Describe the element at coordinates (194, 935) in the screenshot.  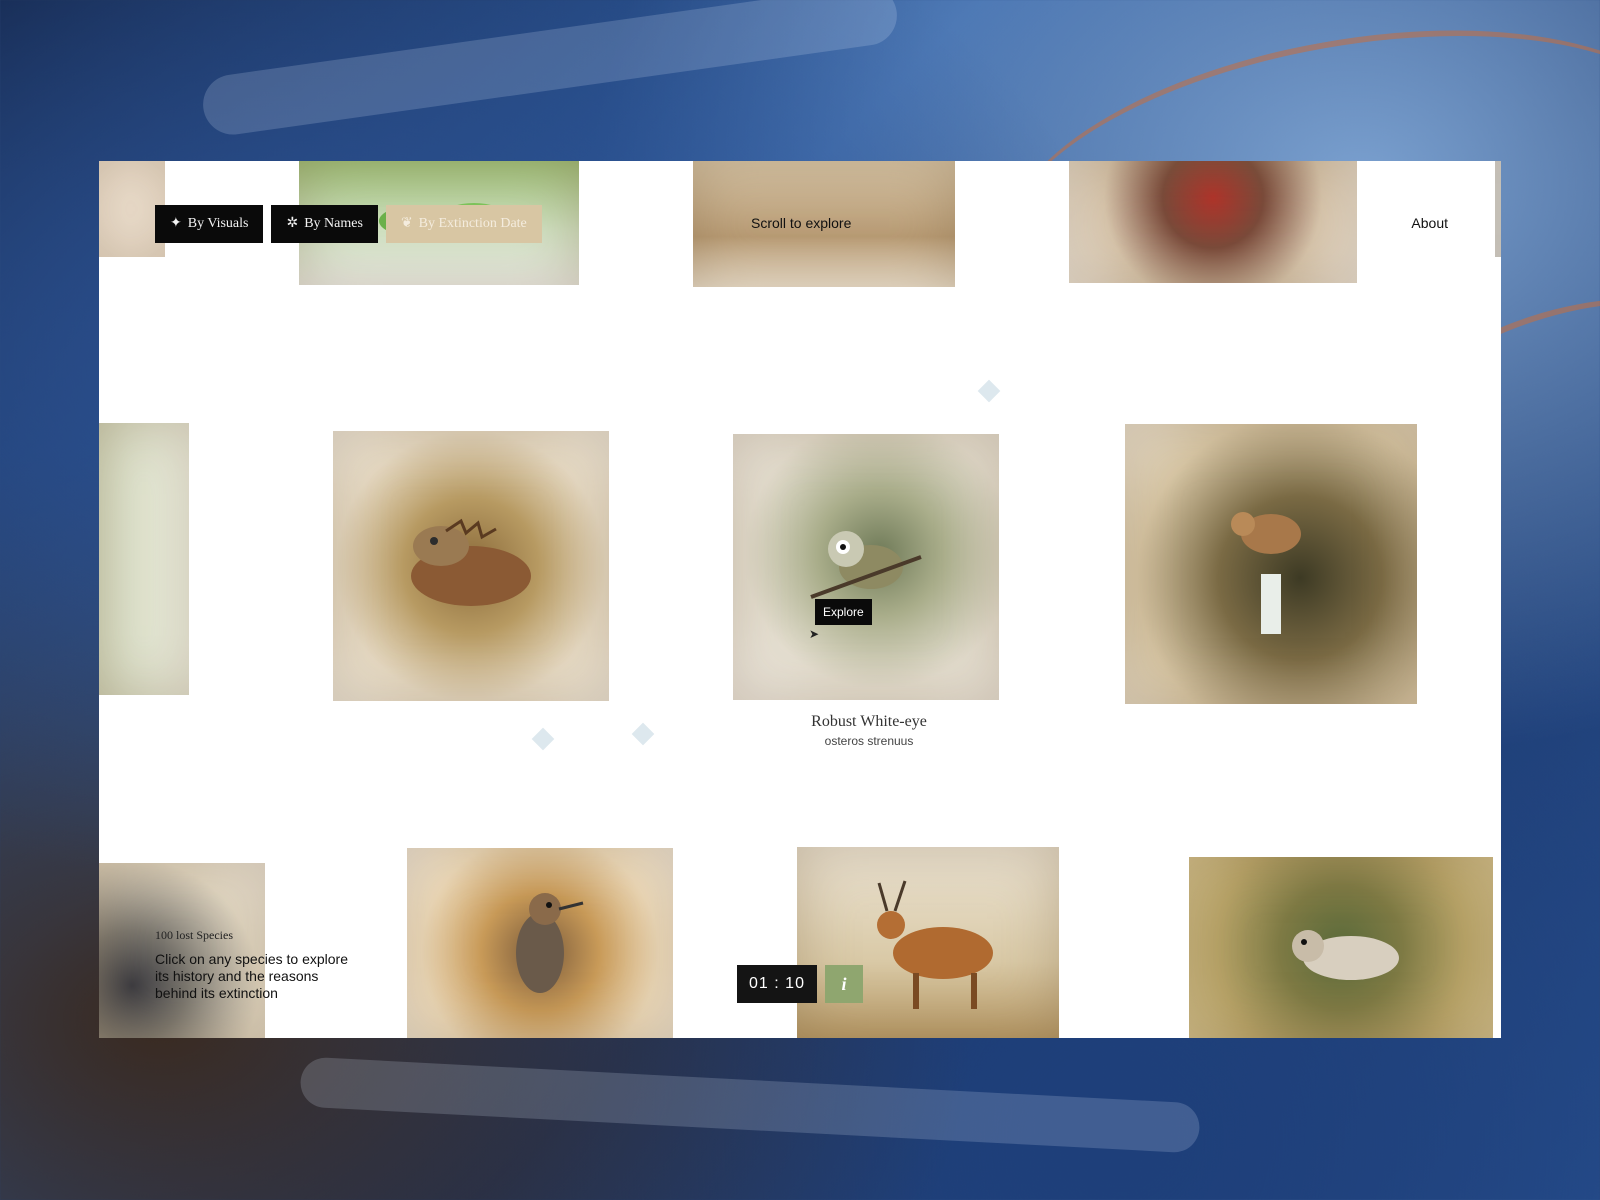
I see `info-panel-title: 100 lost Species` at that location.